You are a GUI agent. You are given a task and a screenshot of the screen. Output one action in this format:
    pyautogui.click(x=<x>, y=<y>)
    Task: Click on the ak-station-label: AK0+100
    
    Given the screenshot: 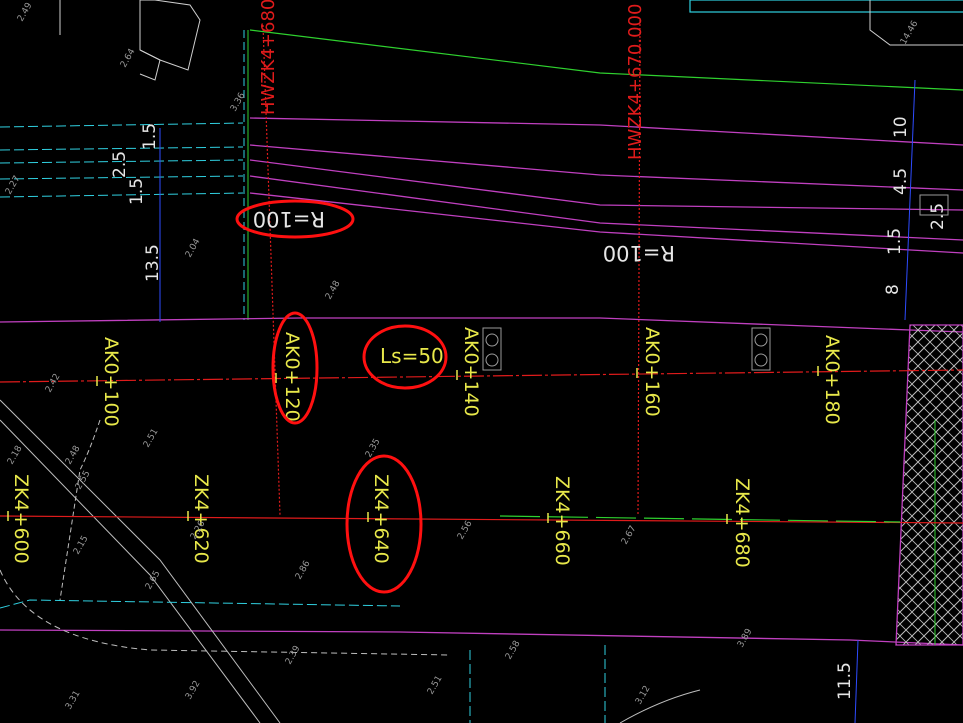 What is the action you would take?
    pyautogui.click(x=111, y=382)
    